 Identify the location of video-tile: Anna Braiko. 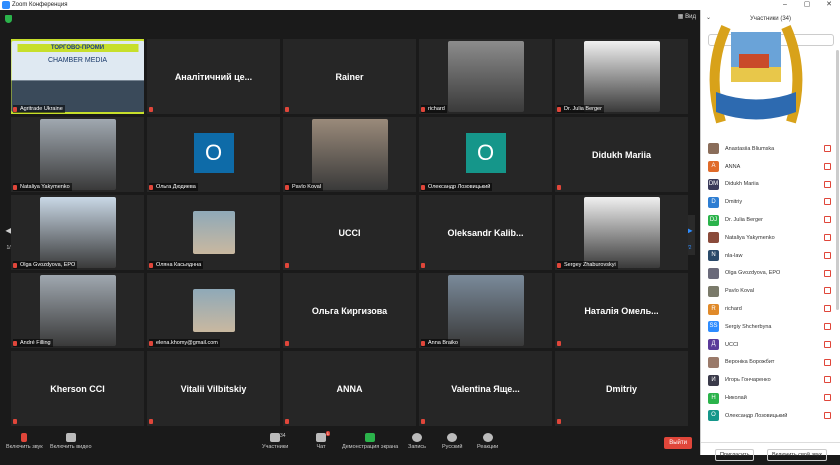
(485, 310).